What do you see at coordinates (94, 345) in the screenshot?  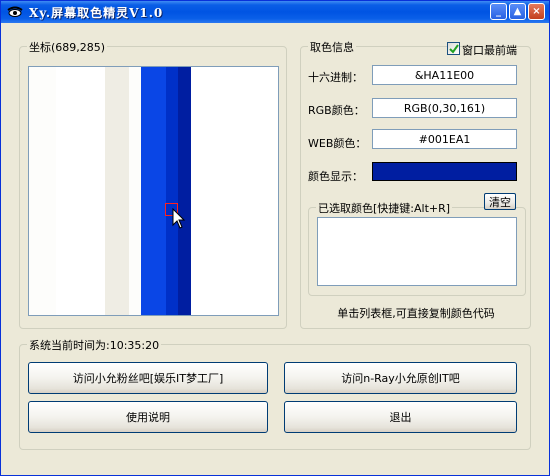 I see `system-time-legend: 系统当前时间为:10:35:20` at bounding box center [94, 345].